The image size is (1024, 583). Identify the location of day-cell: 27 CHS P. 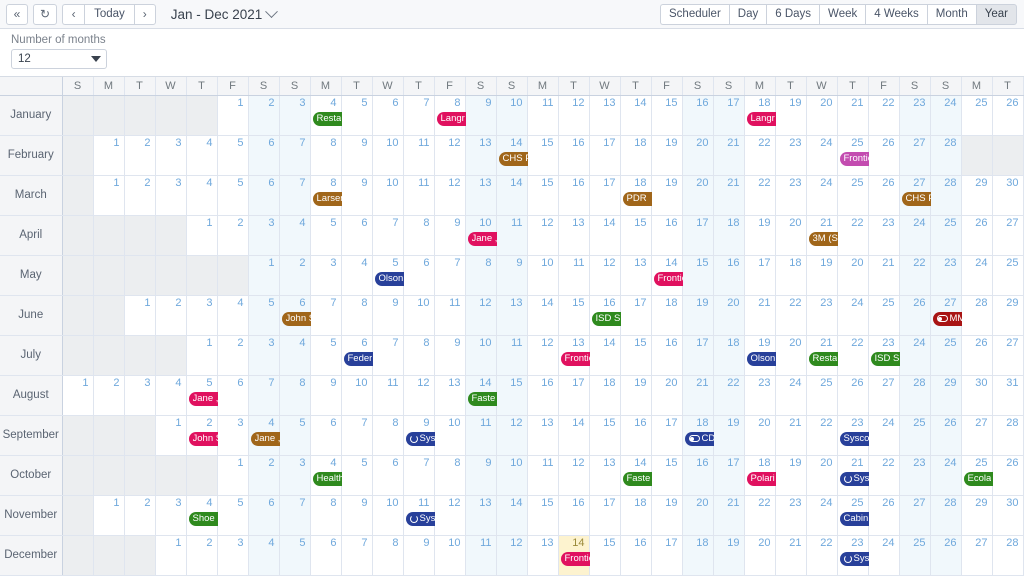
(918, 195).